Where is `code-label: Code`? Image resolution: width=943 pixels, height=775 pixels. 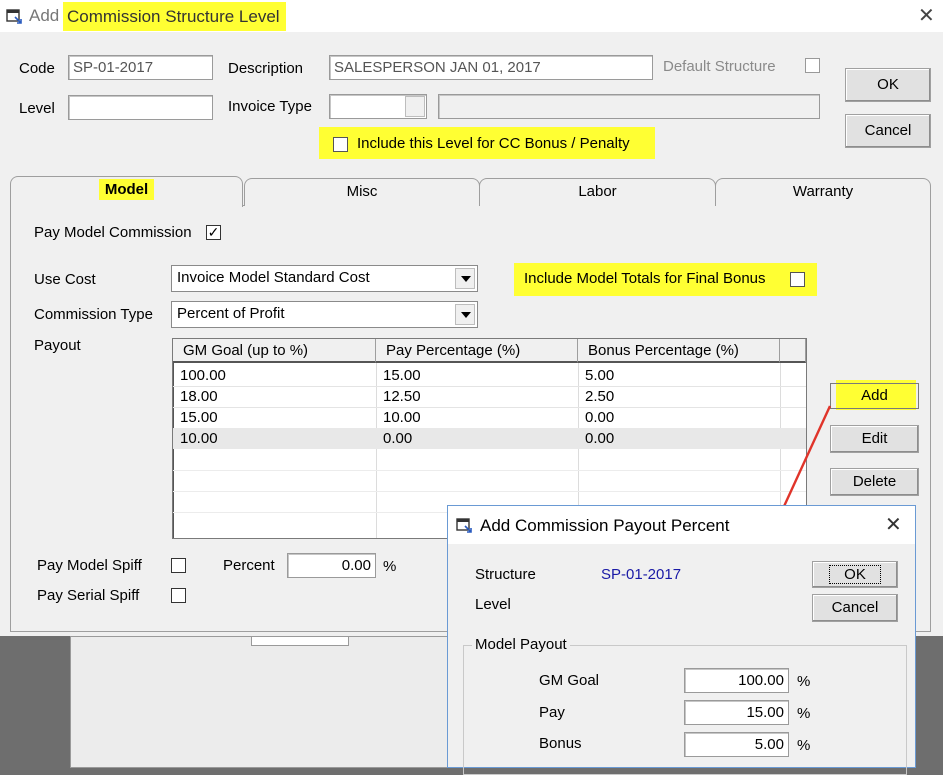 code-label: Code is located at coordinates (37, 68).